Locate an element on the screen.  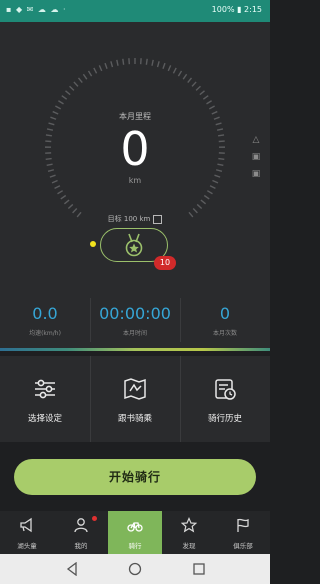
warning-icon: △ is located at coordinates (256, 141).